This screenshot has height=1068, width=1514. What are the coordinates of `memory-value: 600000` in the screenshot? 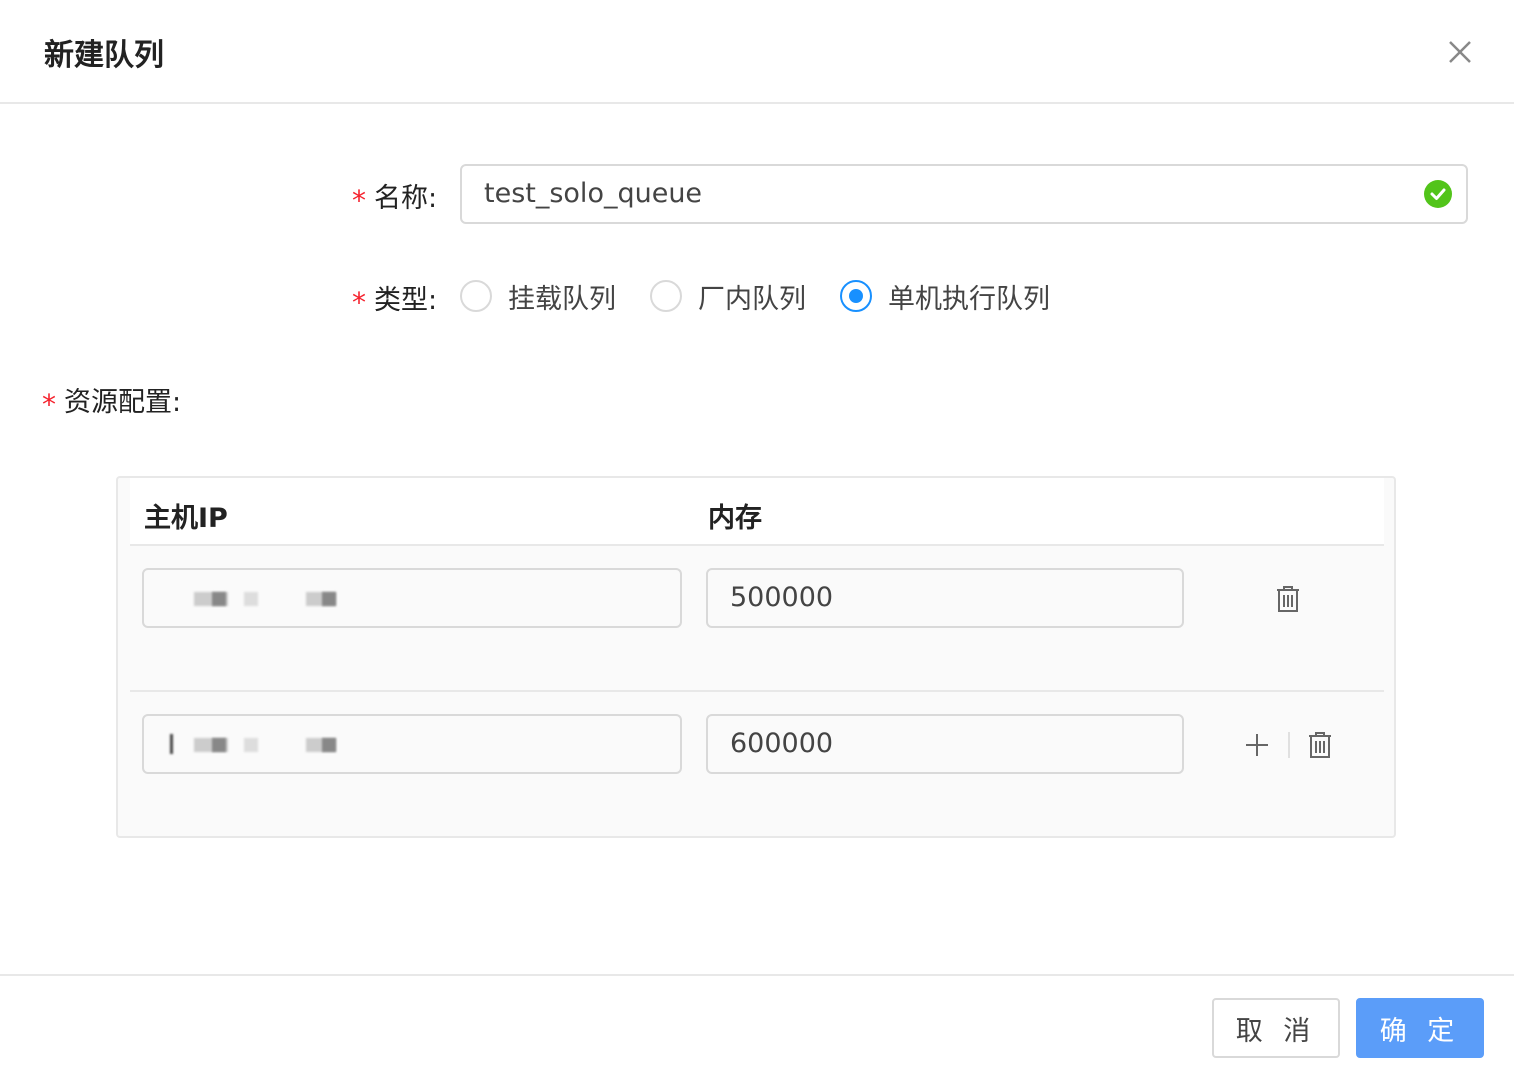 It's located at (781, 744).